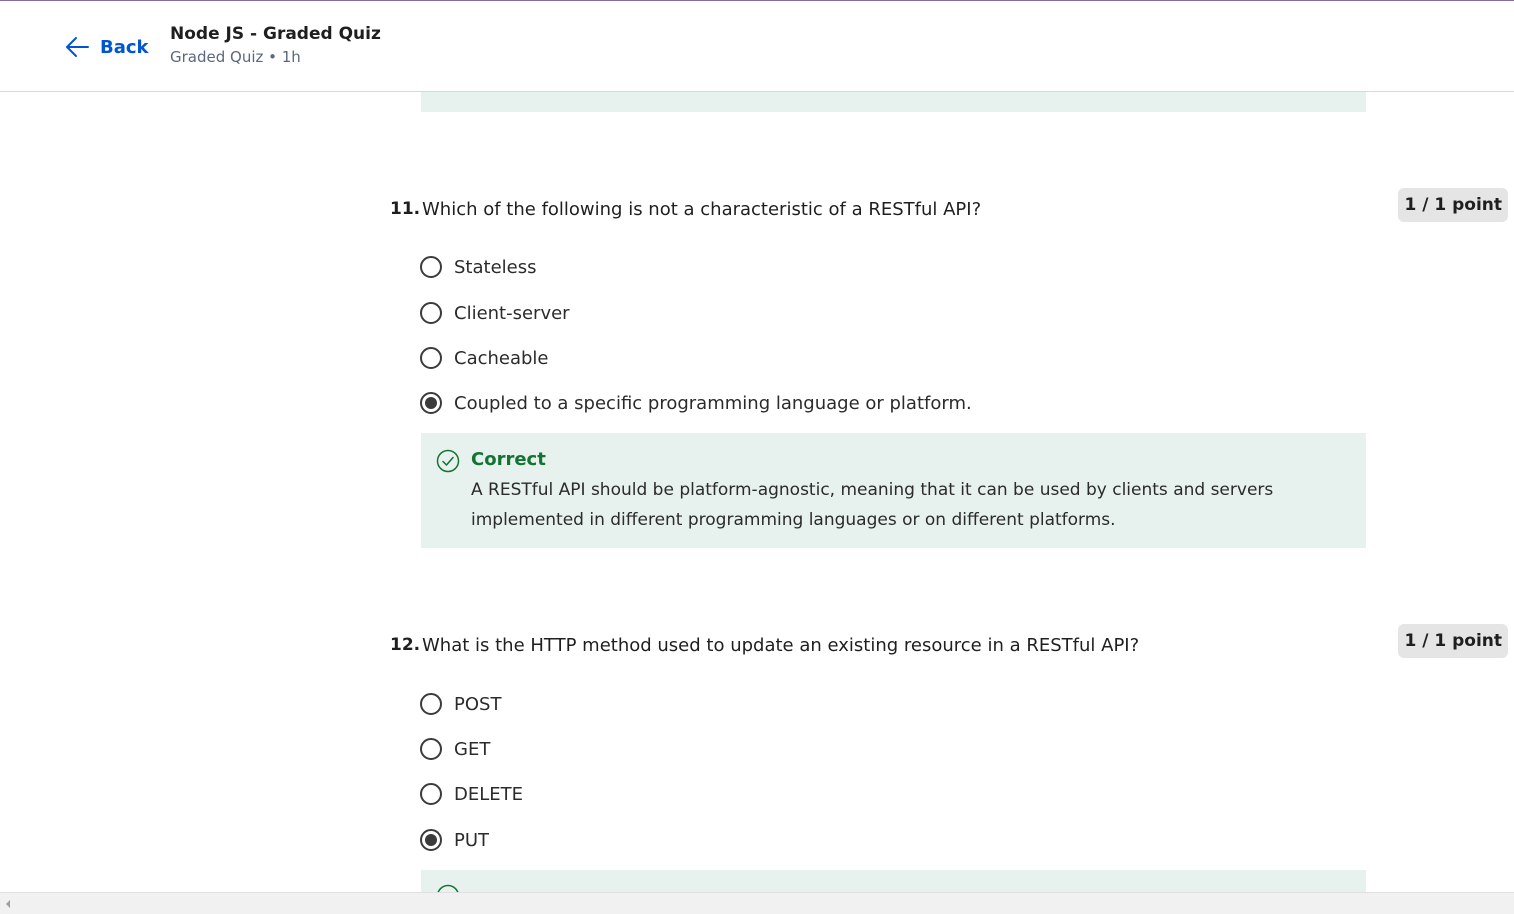 This screenshot has width=1514, height=914. I want to click on option-label: PUT, so click(472, 840).